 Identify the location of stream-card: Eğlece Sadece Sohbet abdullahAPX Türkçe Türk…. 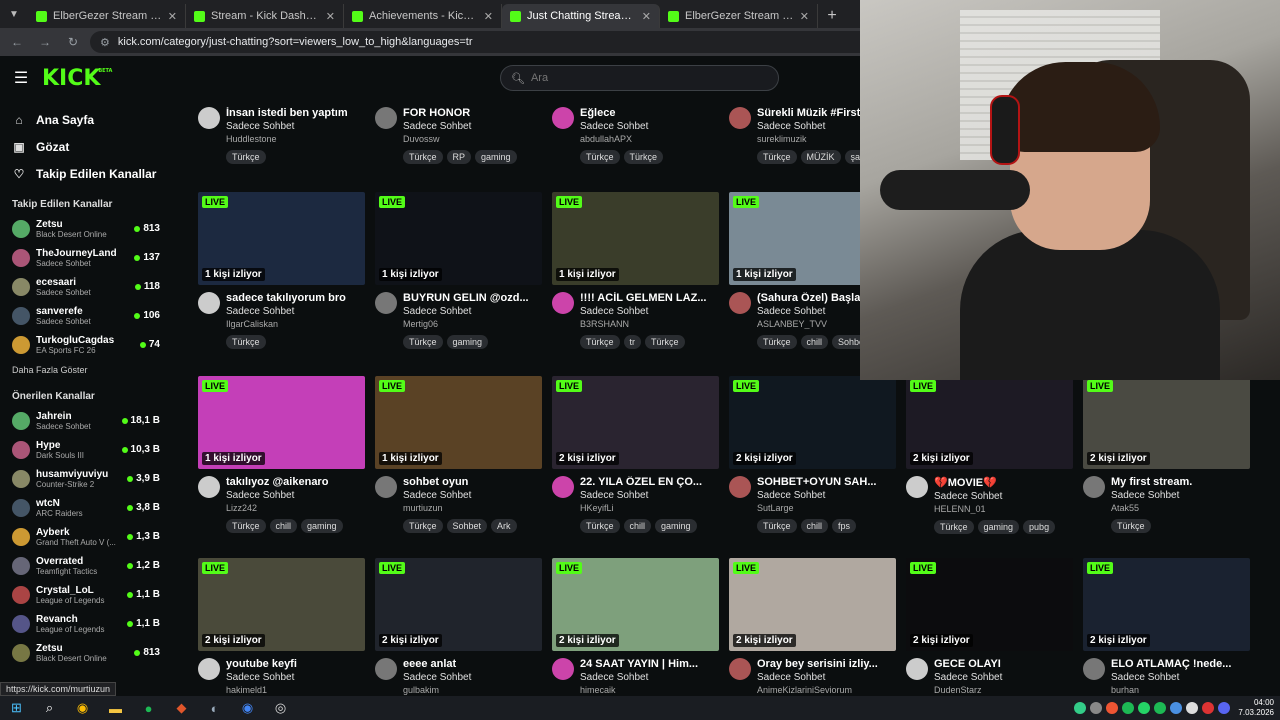
(635, 132).